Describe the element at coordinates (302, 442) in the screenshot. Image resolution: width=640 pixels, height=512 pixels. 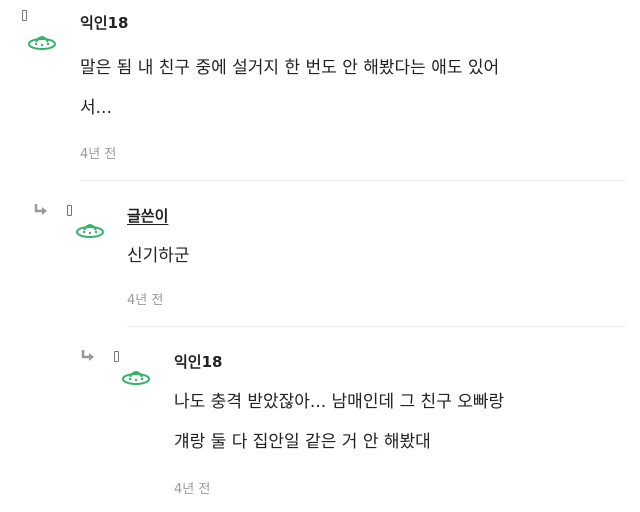
I see `comment-text-line: 걔랑 둘 다 집안일 같은 거 안 해봤대` at that location.